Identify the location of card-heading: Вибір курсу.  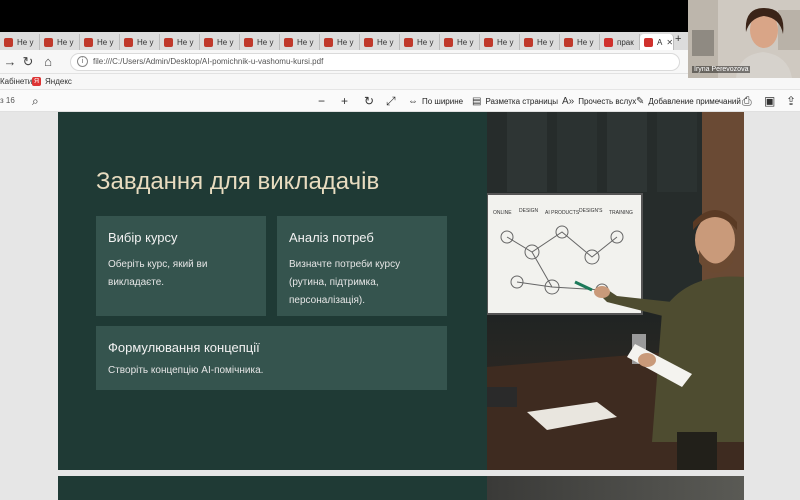
(143, 237).